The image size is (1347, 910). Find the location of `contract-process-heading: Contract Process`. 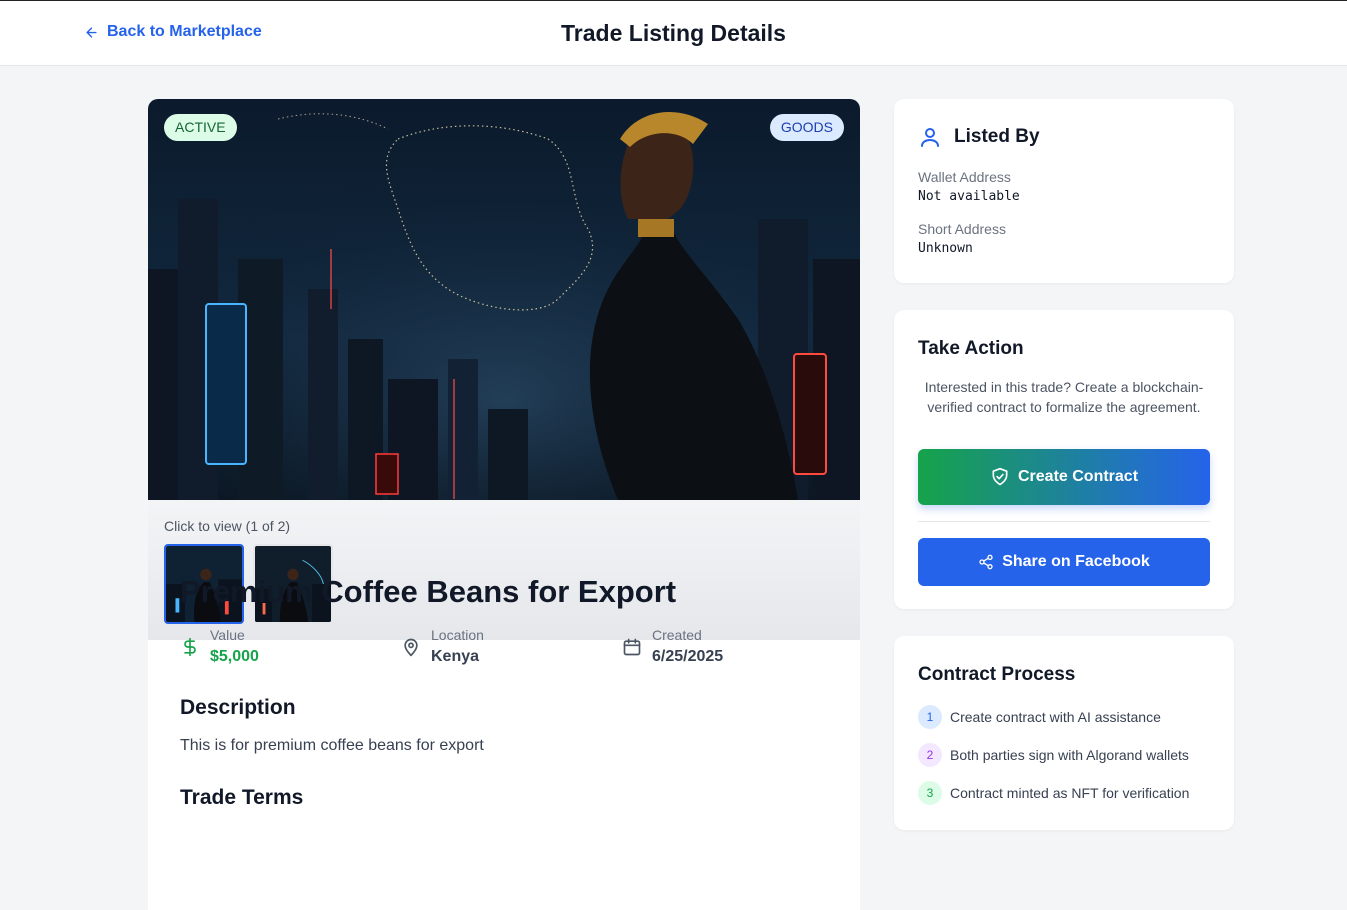

contract-process-heading: Contract Process is located at coordinates (997, 674).